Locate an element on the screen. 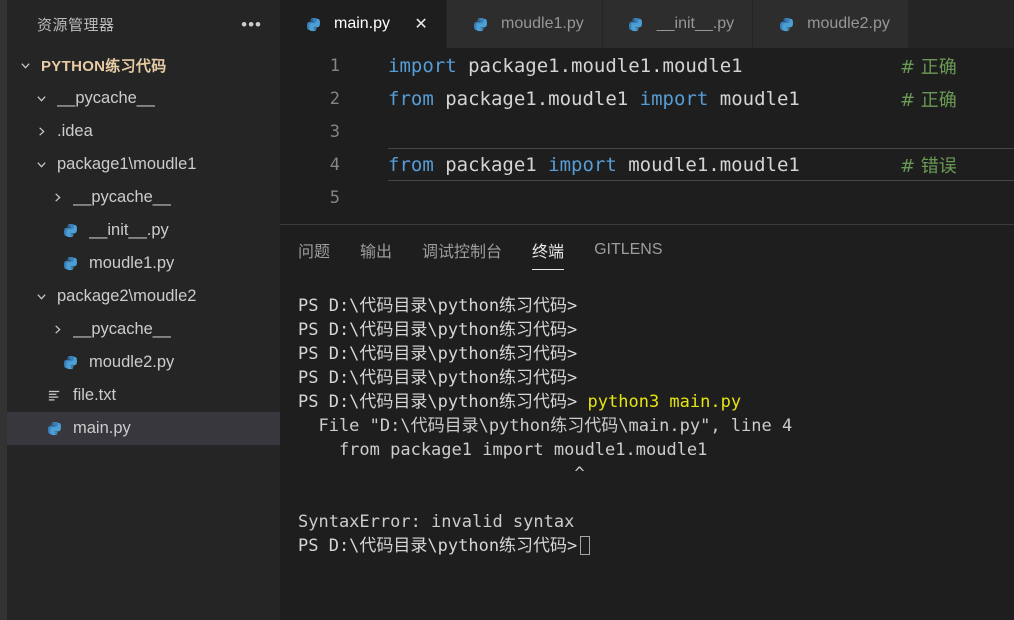 This screenshot has height=620, width=1014. panel-tab-0: 问题 is located at coordinates (314, 253).